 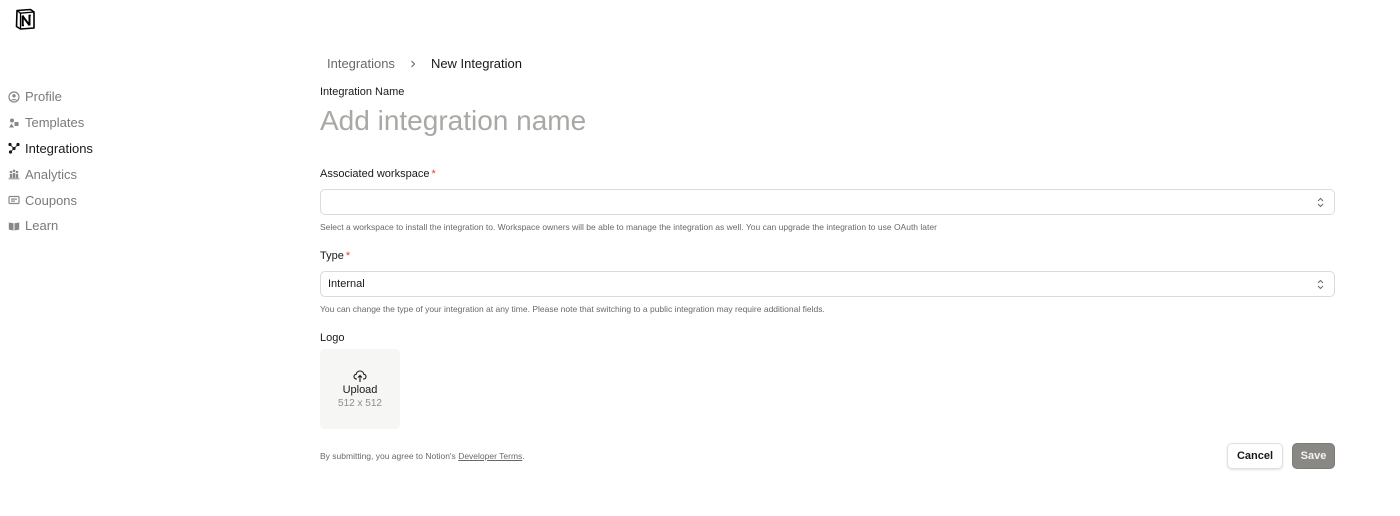 What do you see at coordinates (55, 123) in the screenshot?
I see `sidebar-item-label: Templates` at bounding box center [55, 123].